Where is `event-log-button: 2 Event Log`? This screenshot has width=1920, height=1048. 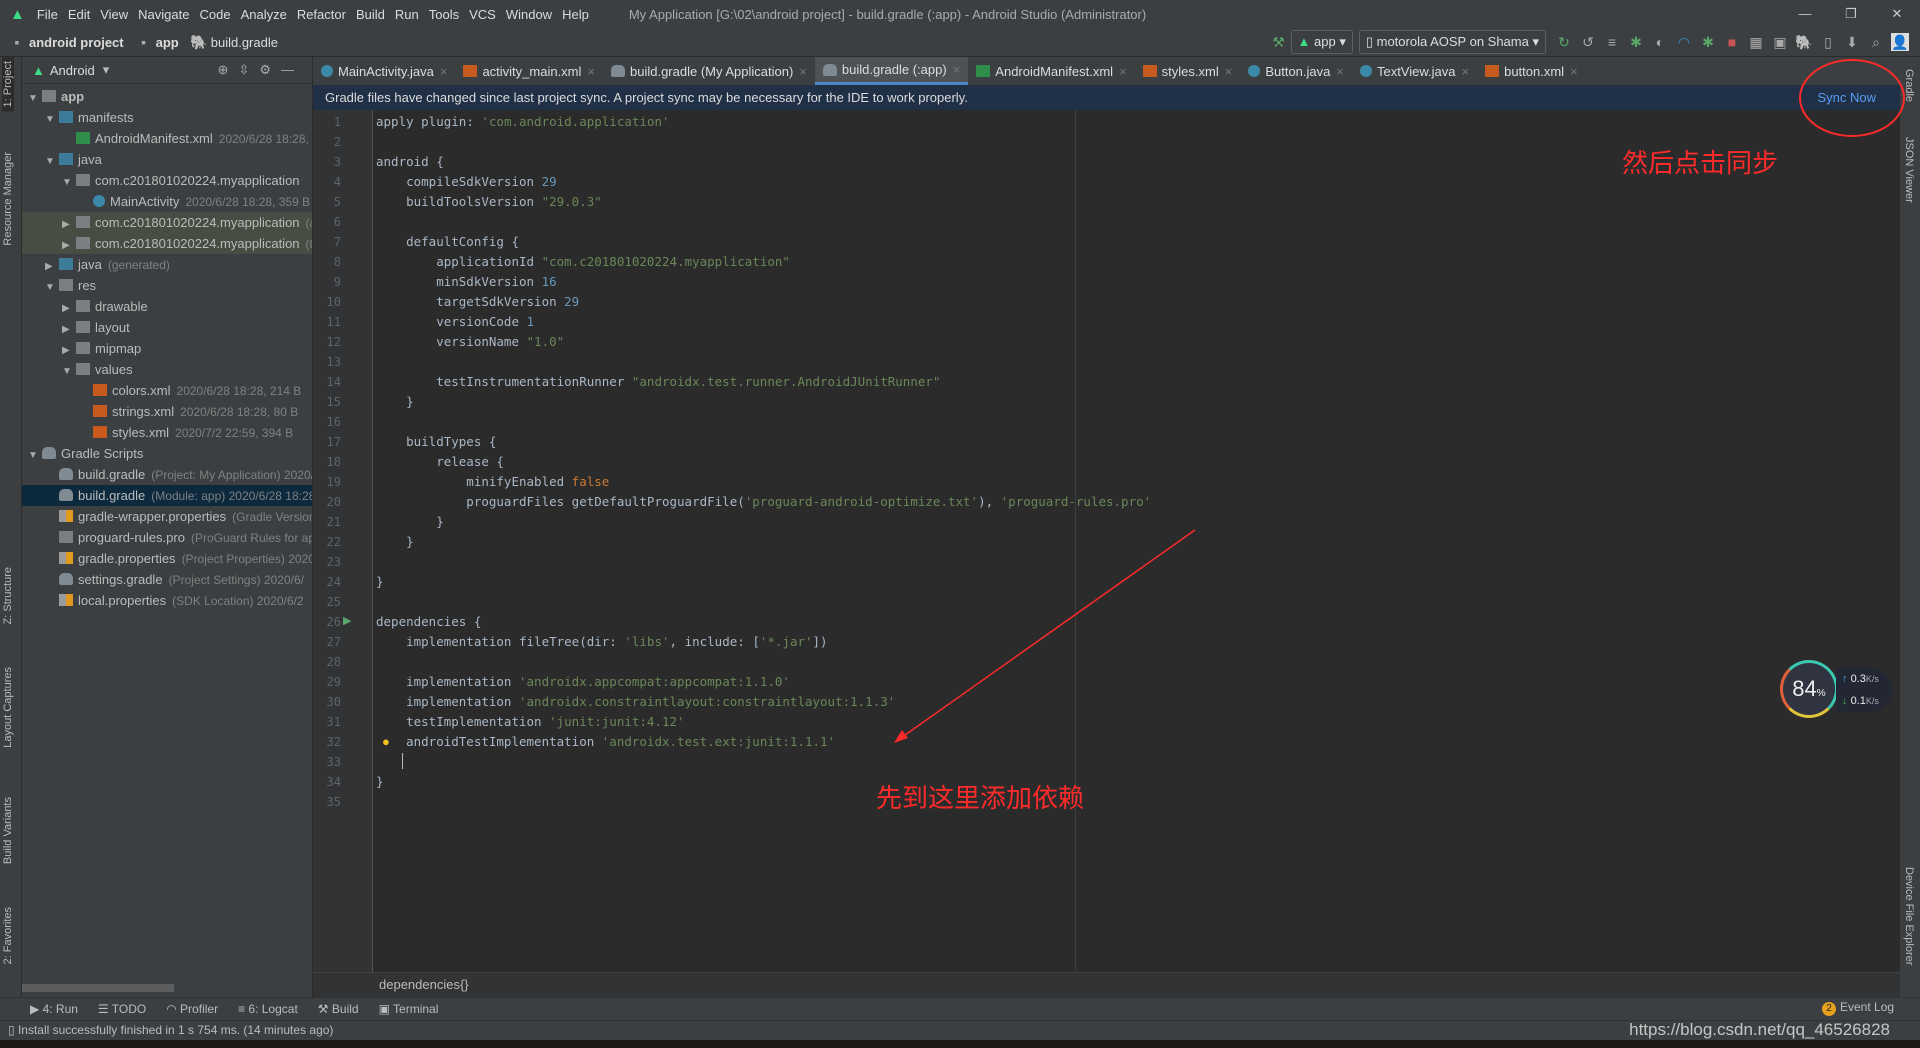
event-log-button: 2 Event Log is located at coordinates (1858, 1008).